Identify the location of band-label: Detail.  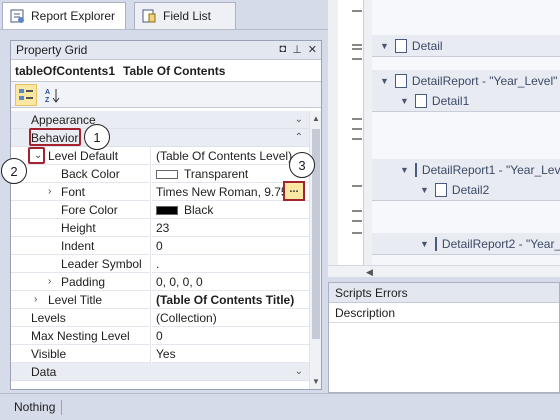
(427, 45).